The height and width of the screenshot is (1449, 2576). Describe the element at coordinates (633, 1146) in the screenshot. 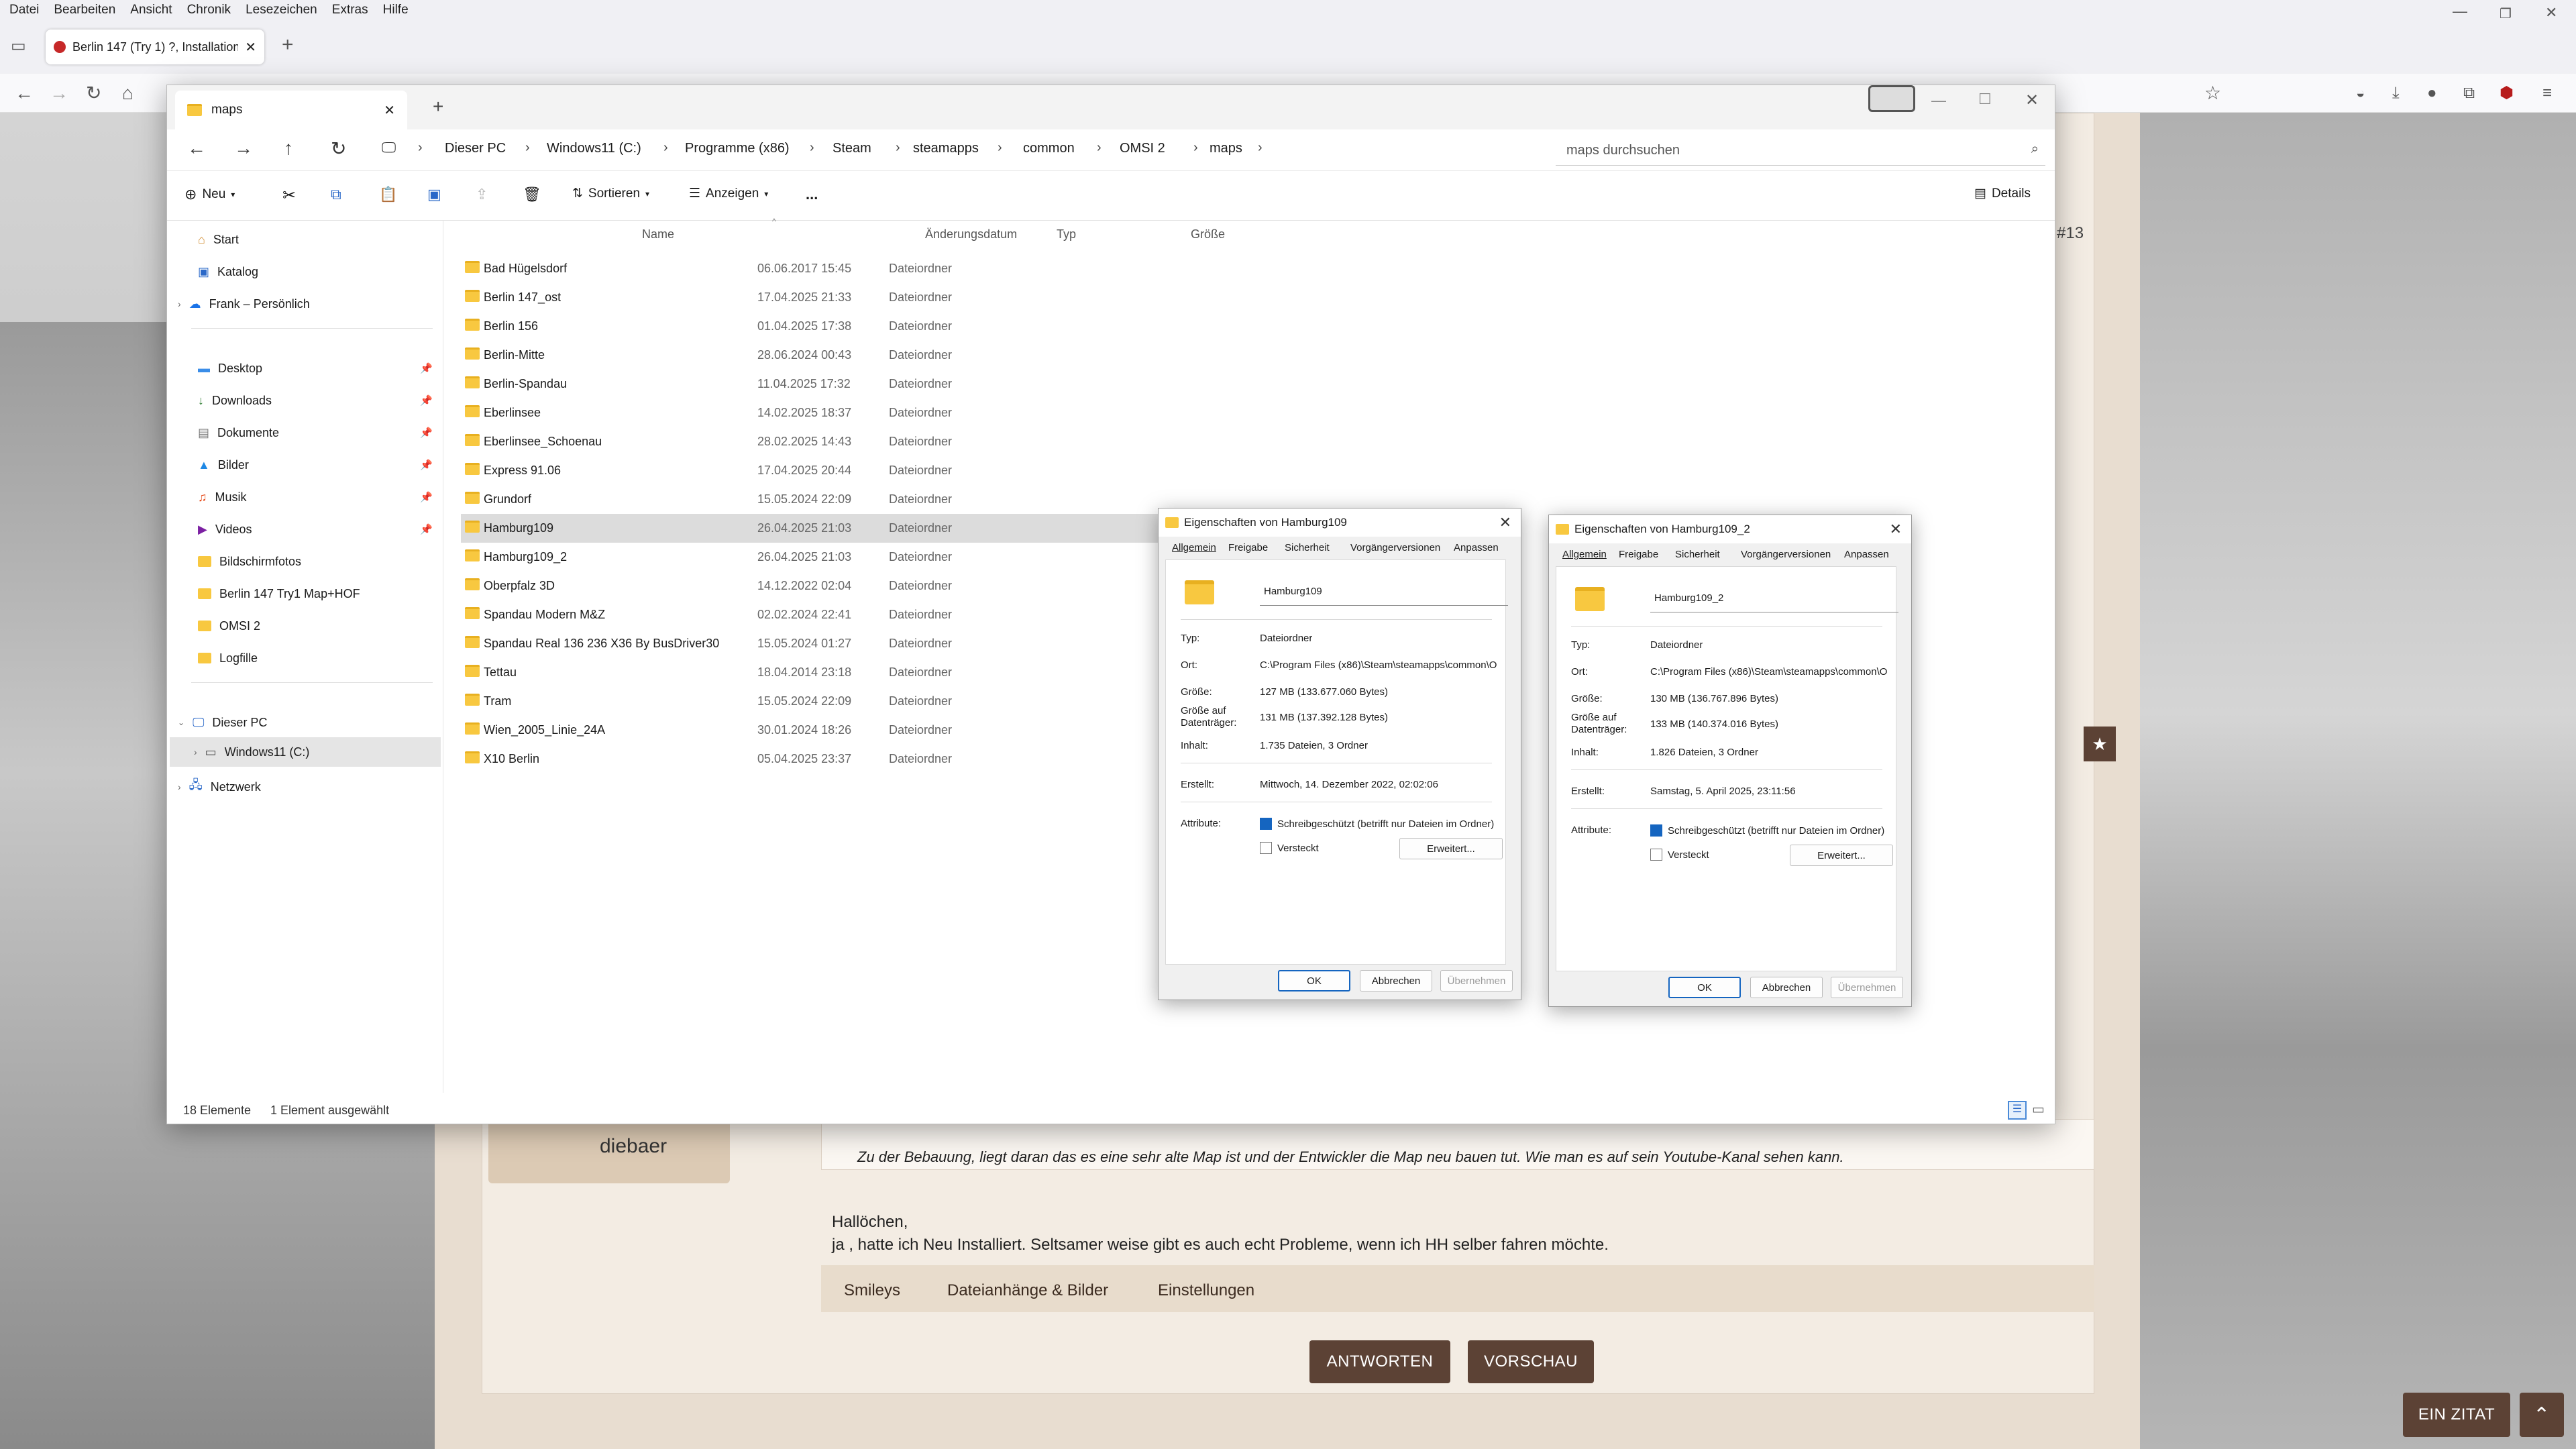

I see `username: diebaer` at that location.